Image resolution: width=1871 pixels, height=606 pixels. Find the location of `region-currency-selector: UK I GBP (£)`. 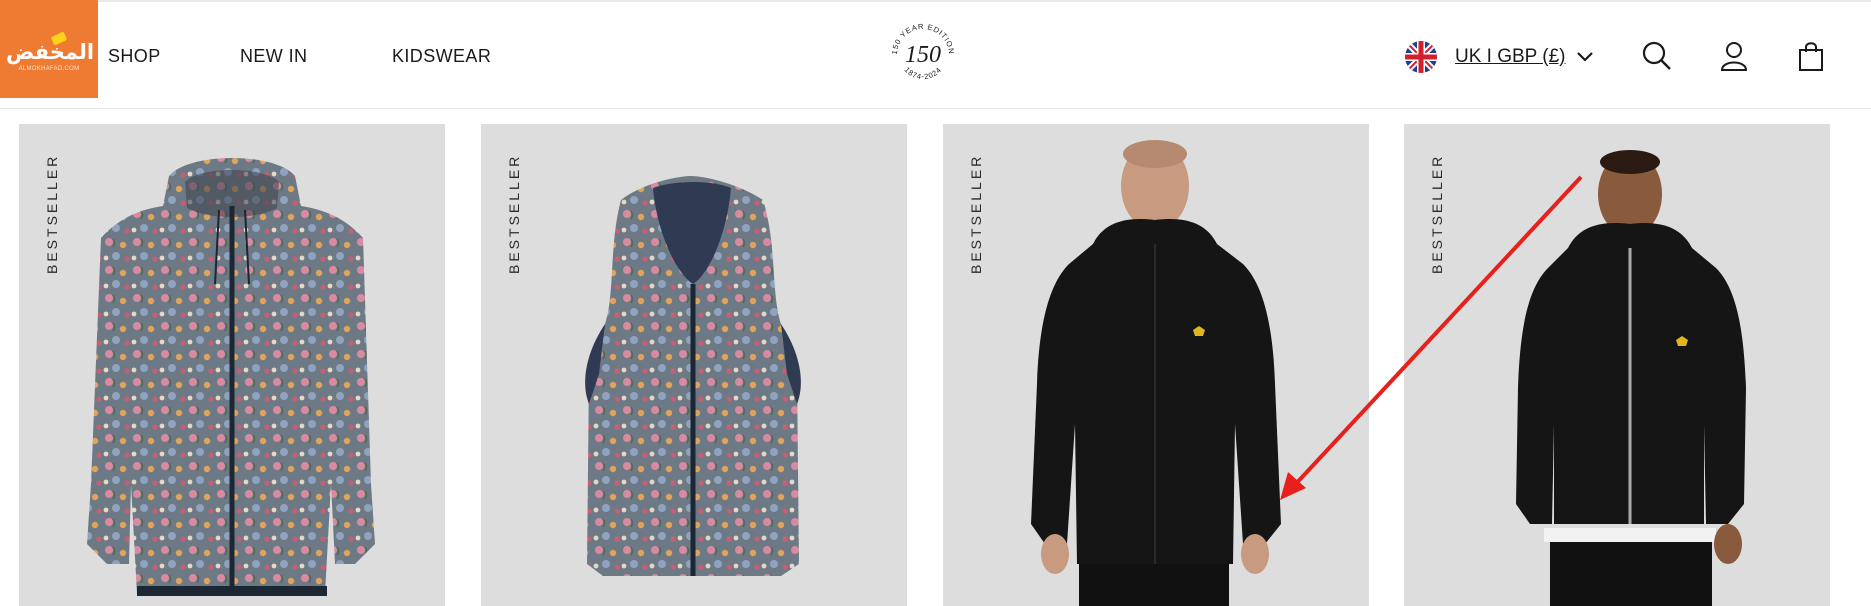

region-currency-selector: UK I GBP (£) is located at coordinates (1499, 57).